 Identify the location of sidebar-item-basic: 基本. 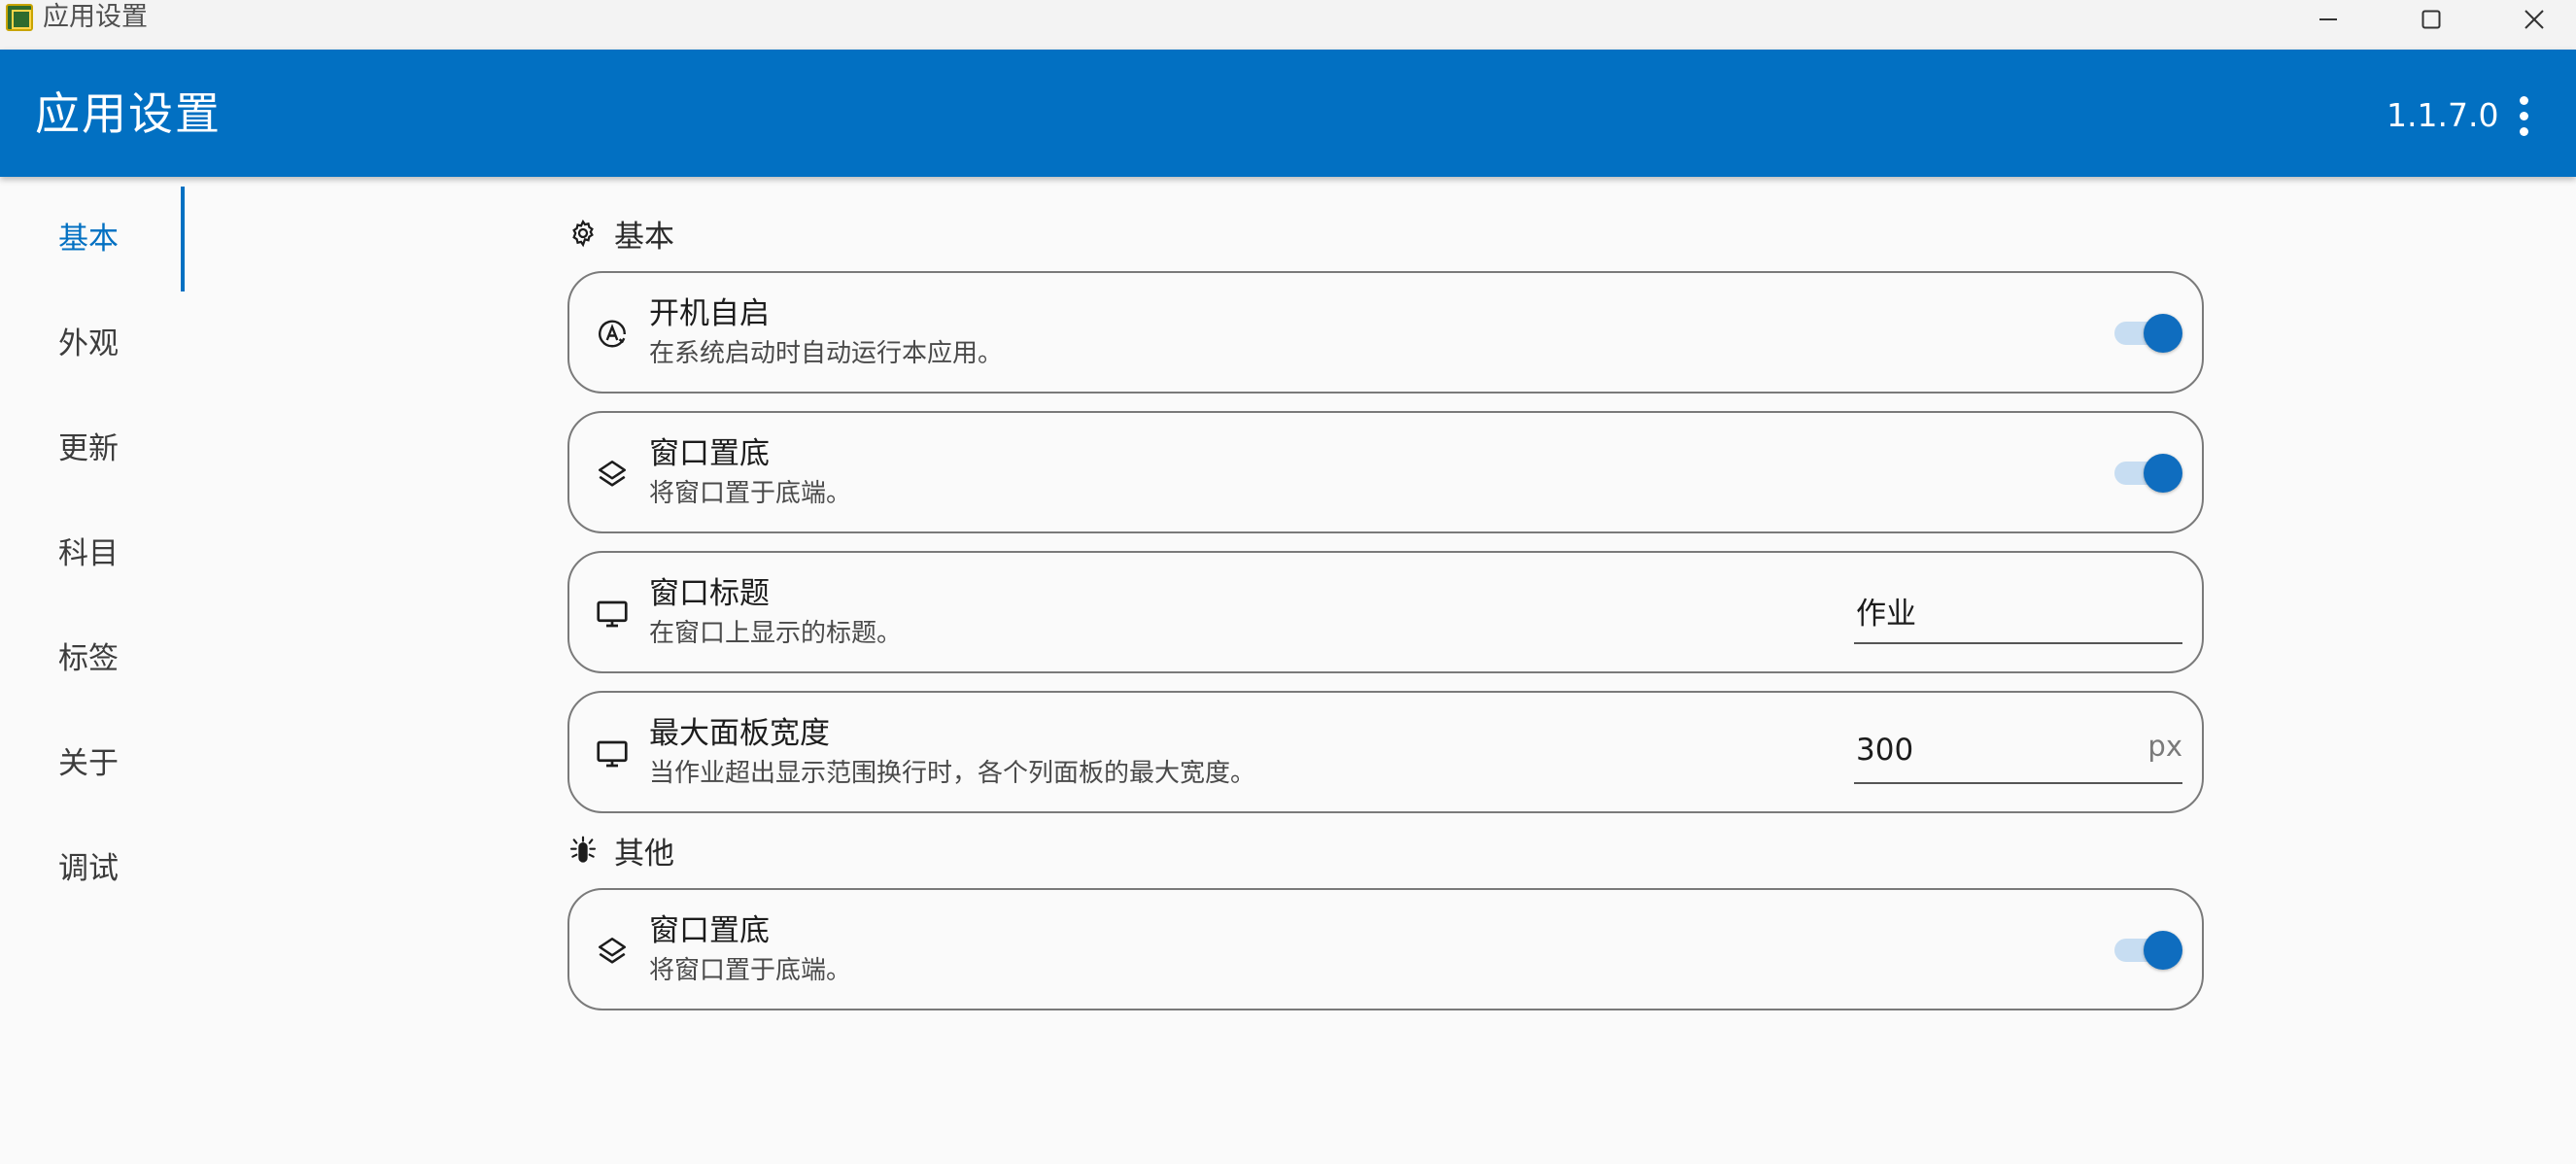
(93, 239).